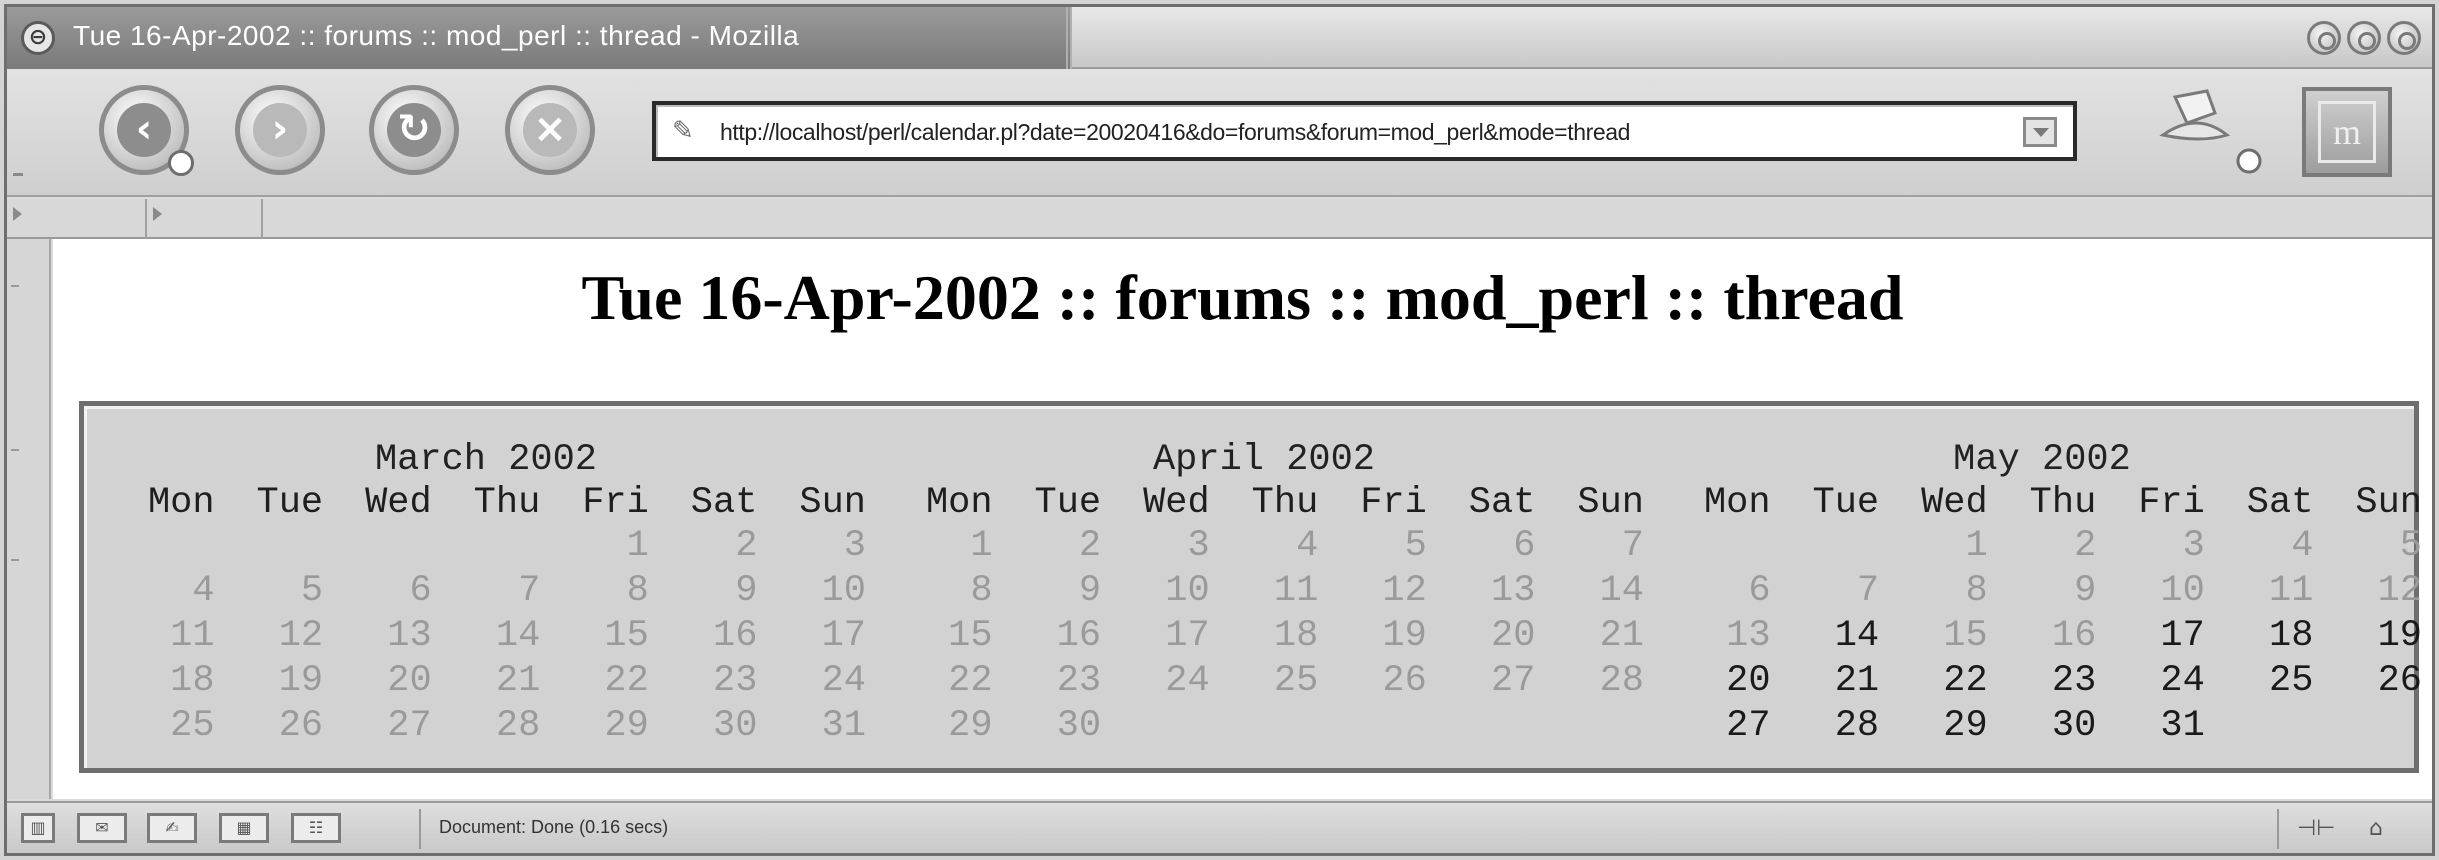  What do you see at coordinates (724, 503) in the screenshot?
I see `weekday-header: Sat` at bounding box center [724, 503].